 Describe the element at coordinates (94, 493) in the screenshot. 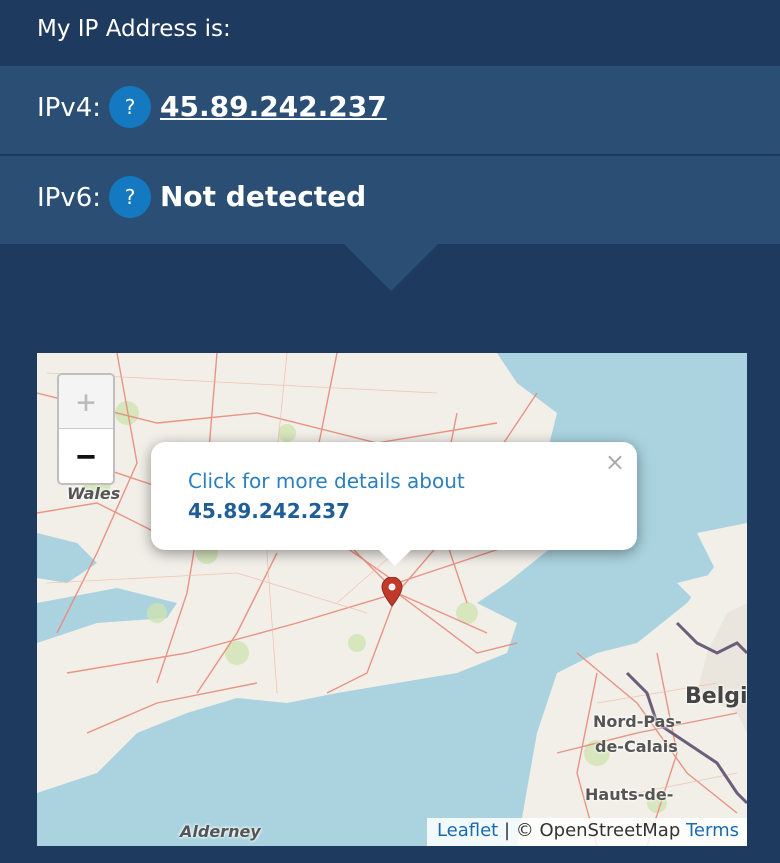

I see `map-label-wales: Wales` at that location.